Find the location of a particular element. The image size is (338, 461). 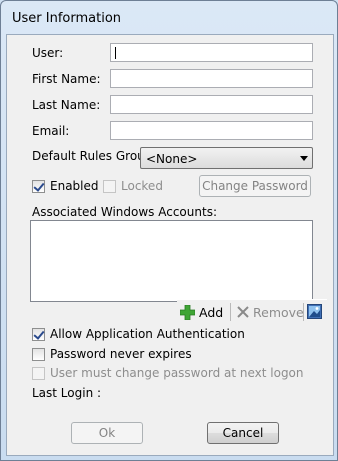

associated-accounts-label: Associated Windows Accounts: is located at coordinates (124, 212).